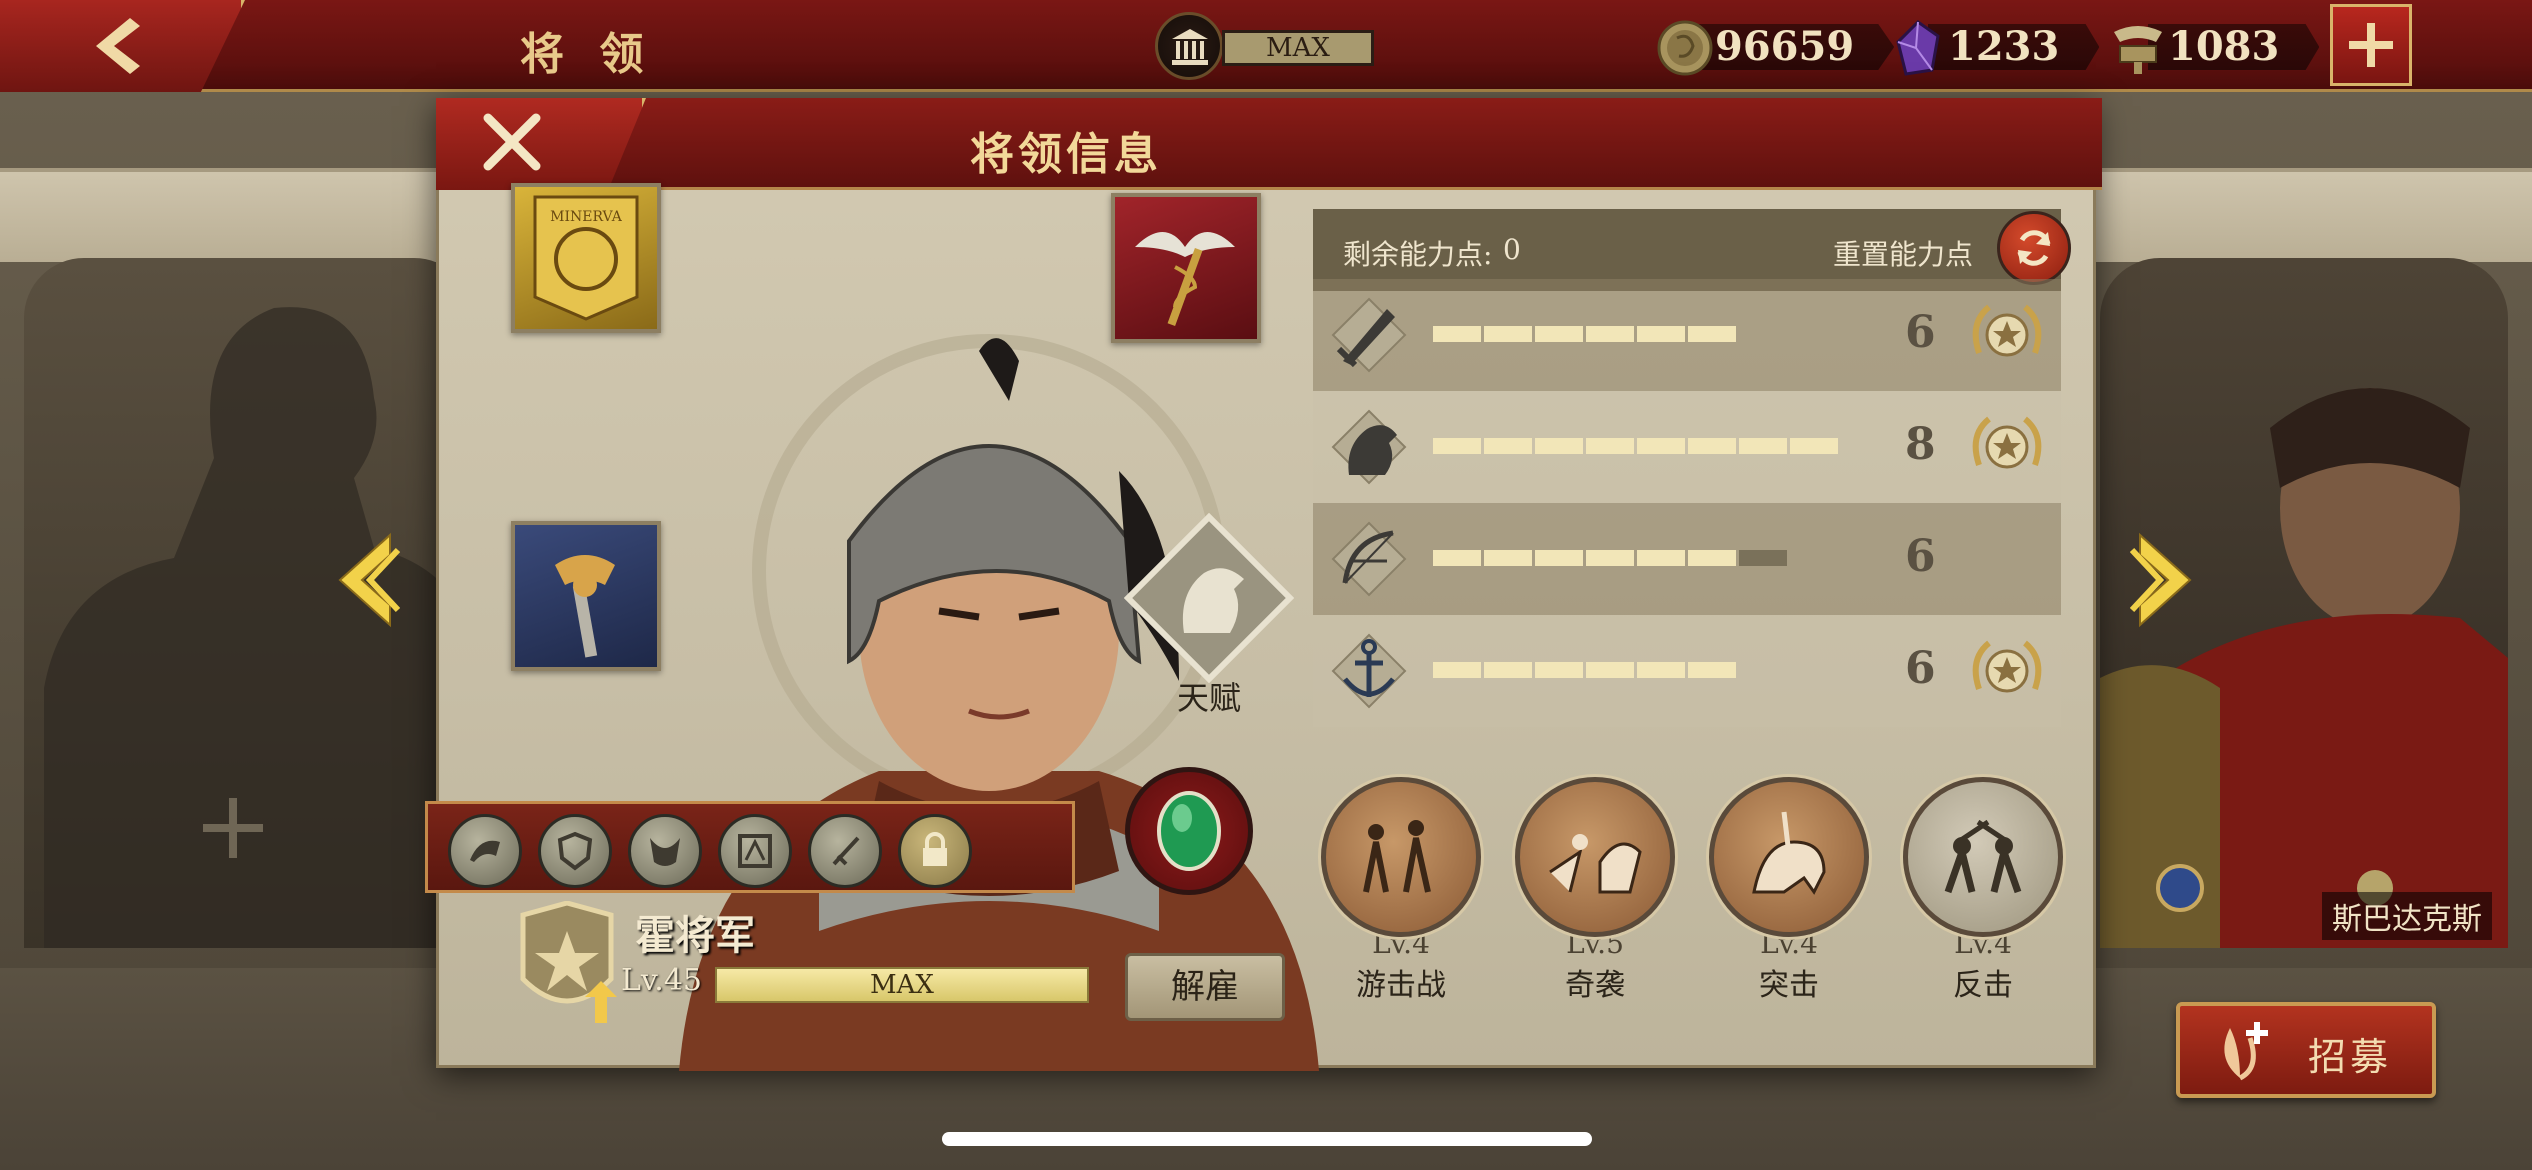 This screenshot has width=2532, height=1170. What do you see at coordinates (365, 580) in the screenshot?
I see `prev-general-arrow-icon` at bounding box center [365, 580].